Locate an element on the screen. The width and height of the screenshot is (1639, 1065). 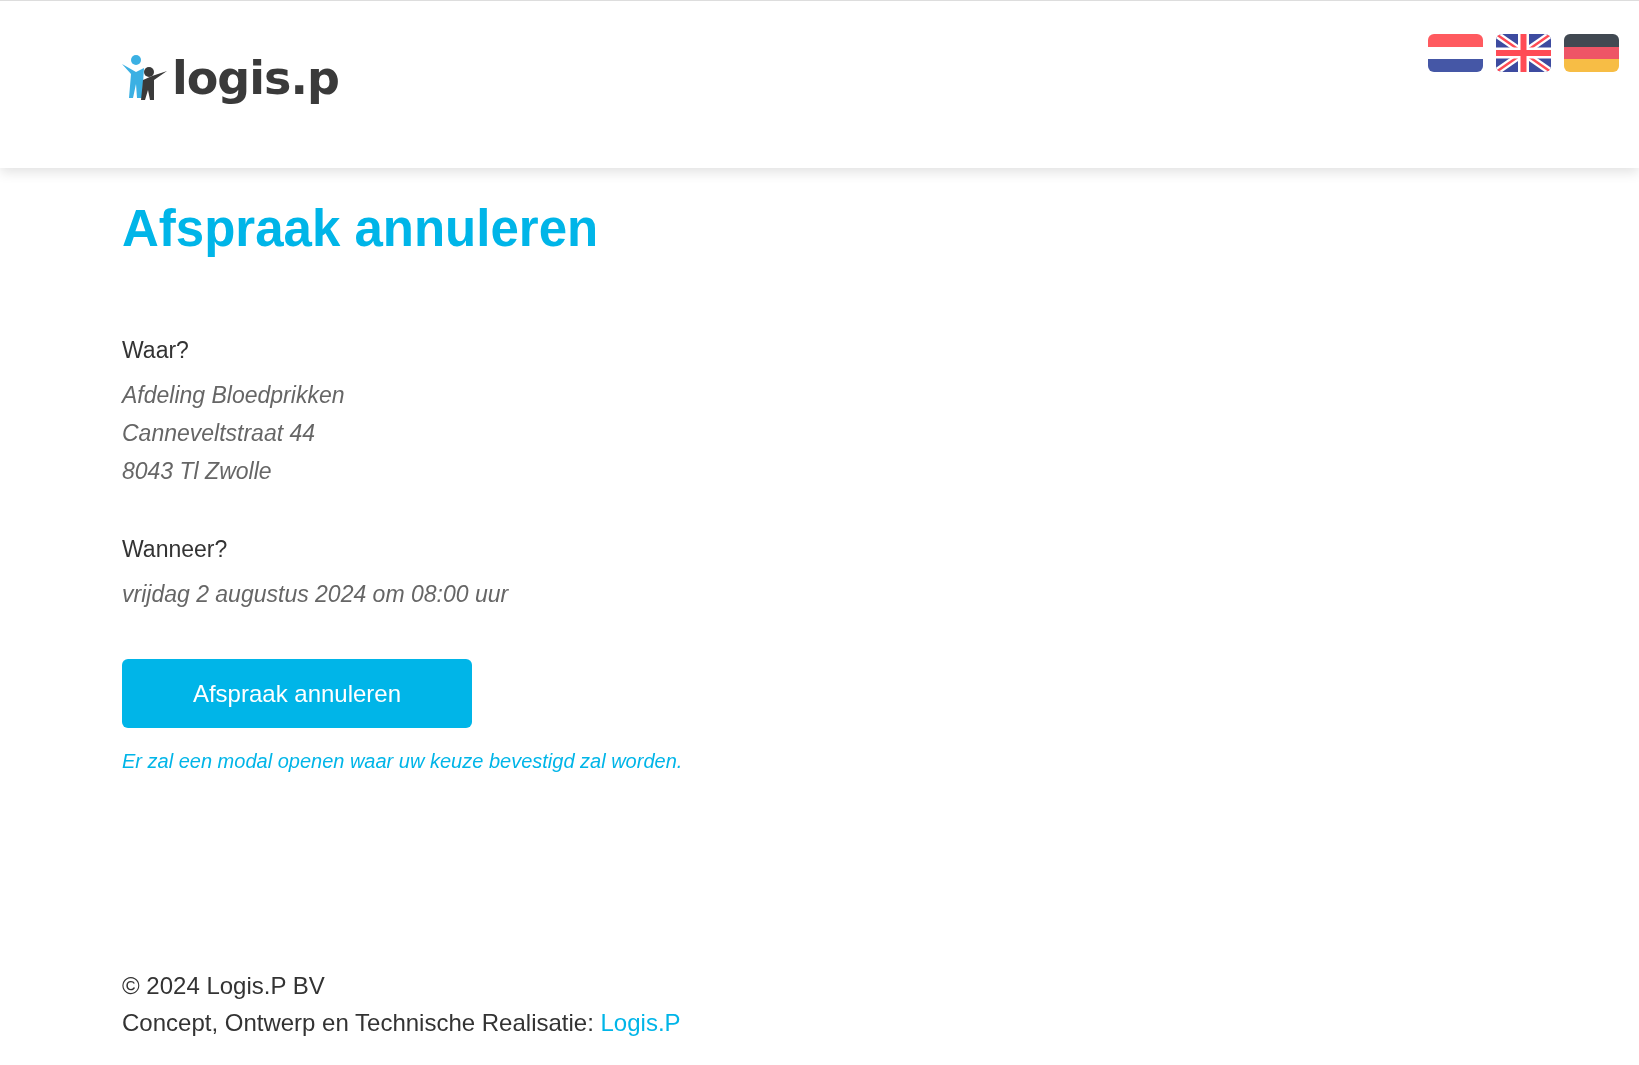
company-link: Logis.P is located at coordinates (640, 1022).